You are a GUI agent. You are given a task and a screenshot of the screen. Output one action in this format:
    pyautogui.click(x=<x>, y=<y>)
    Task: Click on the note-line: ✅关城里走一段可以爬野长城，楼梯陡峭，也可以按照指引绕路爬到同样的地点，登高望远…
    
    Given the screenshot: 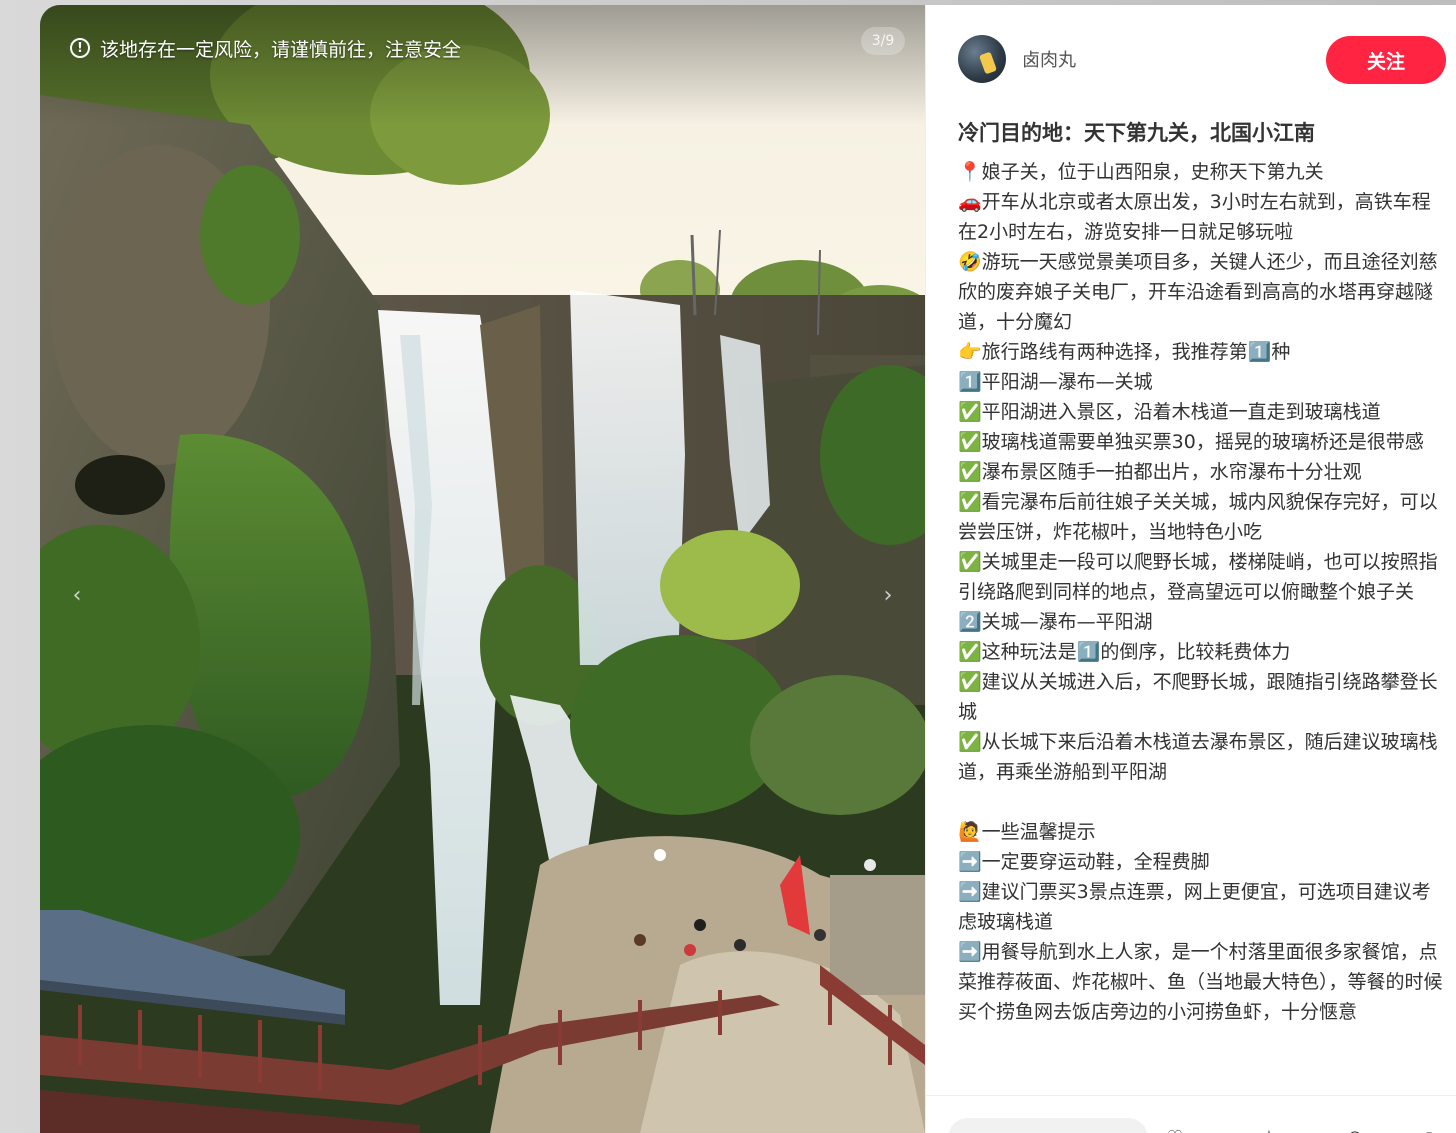 What is the action you would take?
    pyautogui.click(x=1198, y=577)
    